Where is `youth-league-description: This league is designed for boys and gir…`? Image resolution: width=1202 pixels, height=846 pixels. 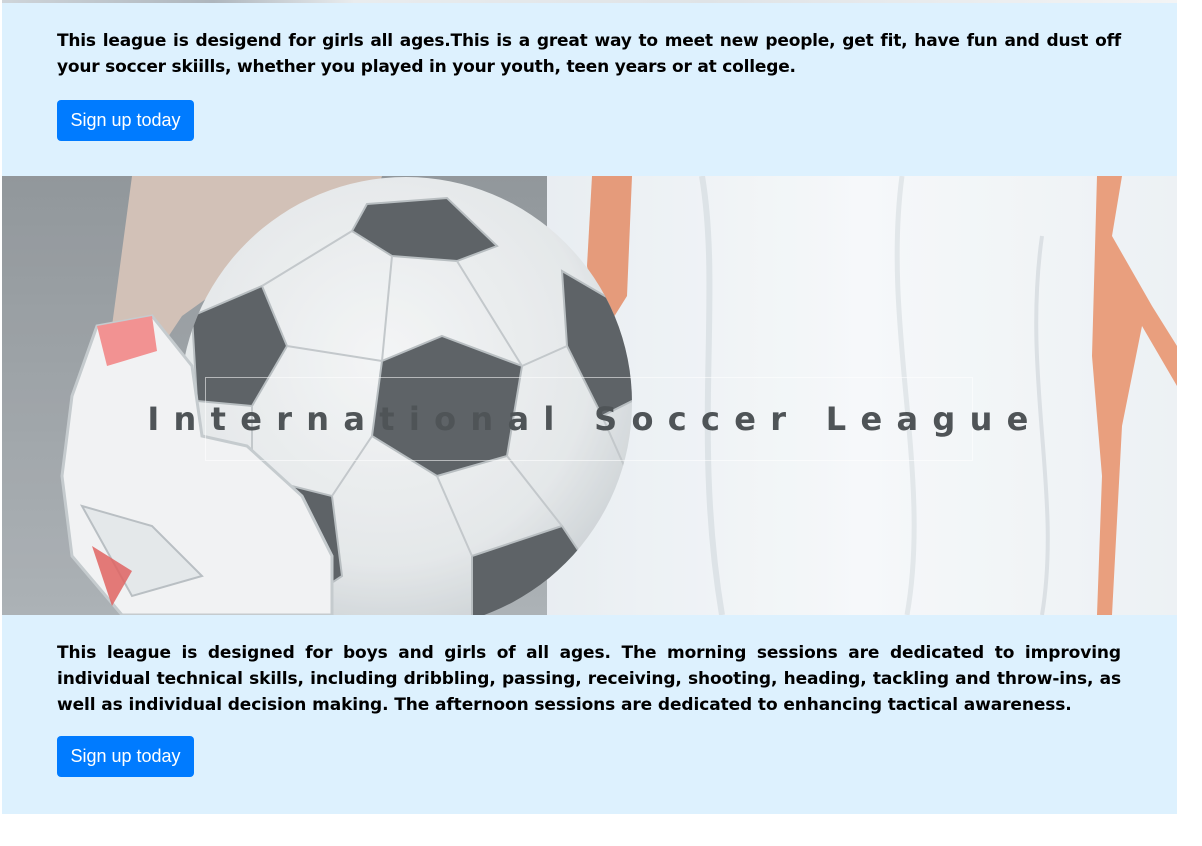
youth-league-description: This league is designed for boys and gir… is located at coordinates (589, 679).